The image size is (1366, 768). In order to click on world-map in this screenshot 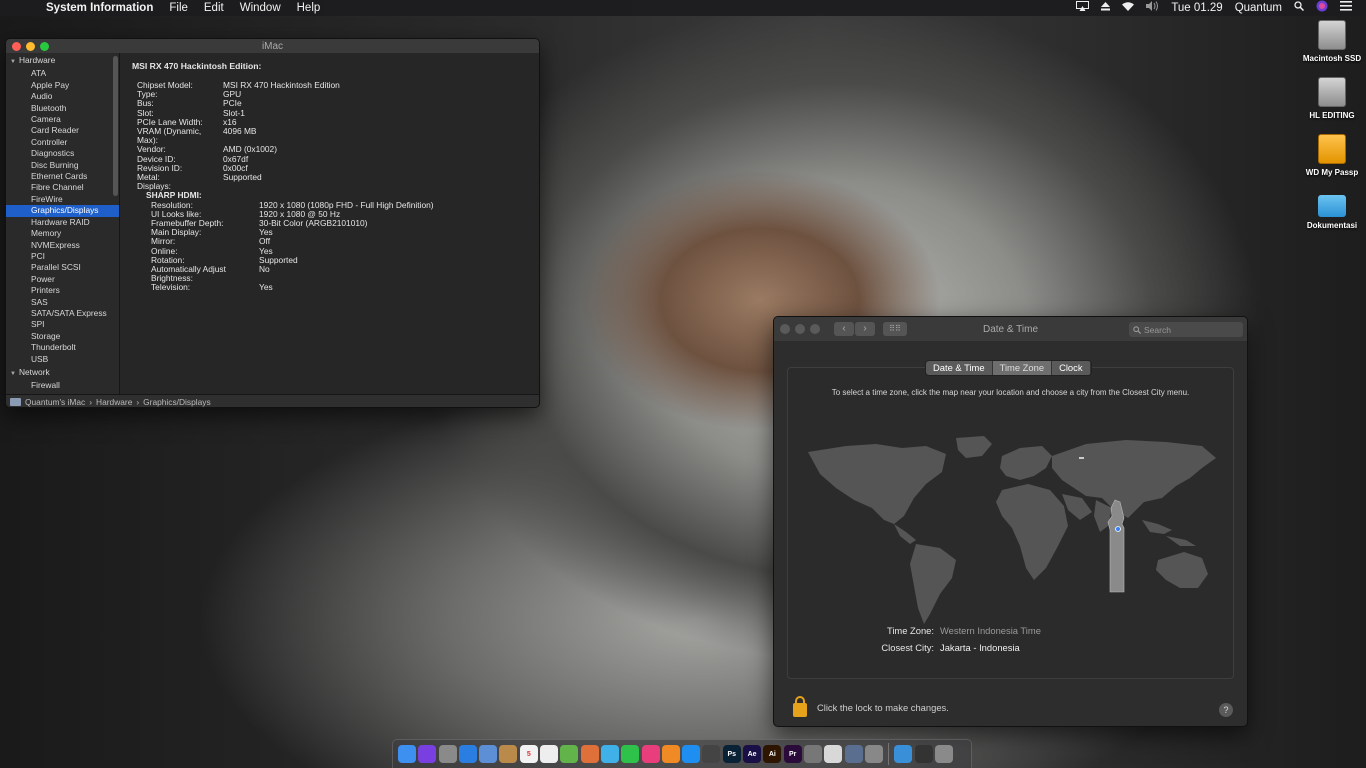, I will do `click(1013, 528)`.